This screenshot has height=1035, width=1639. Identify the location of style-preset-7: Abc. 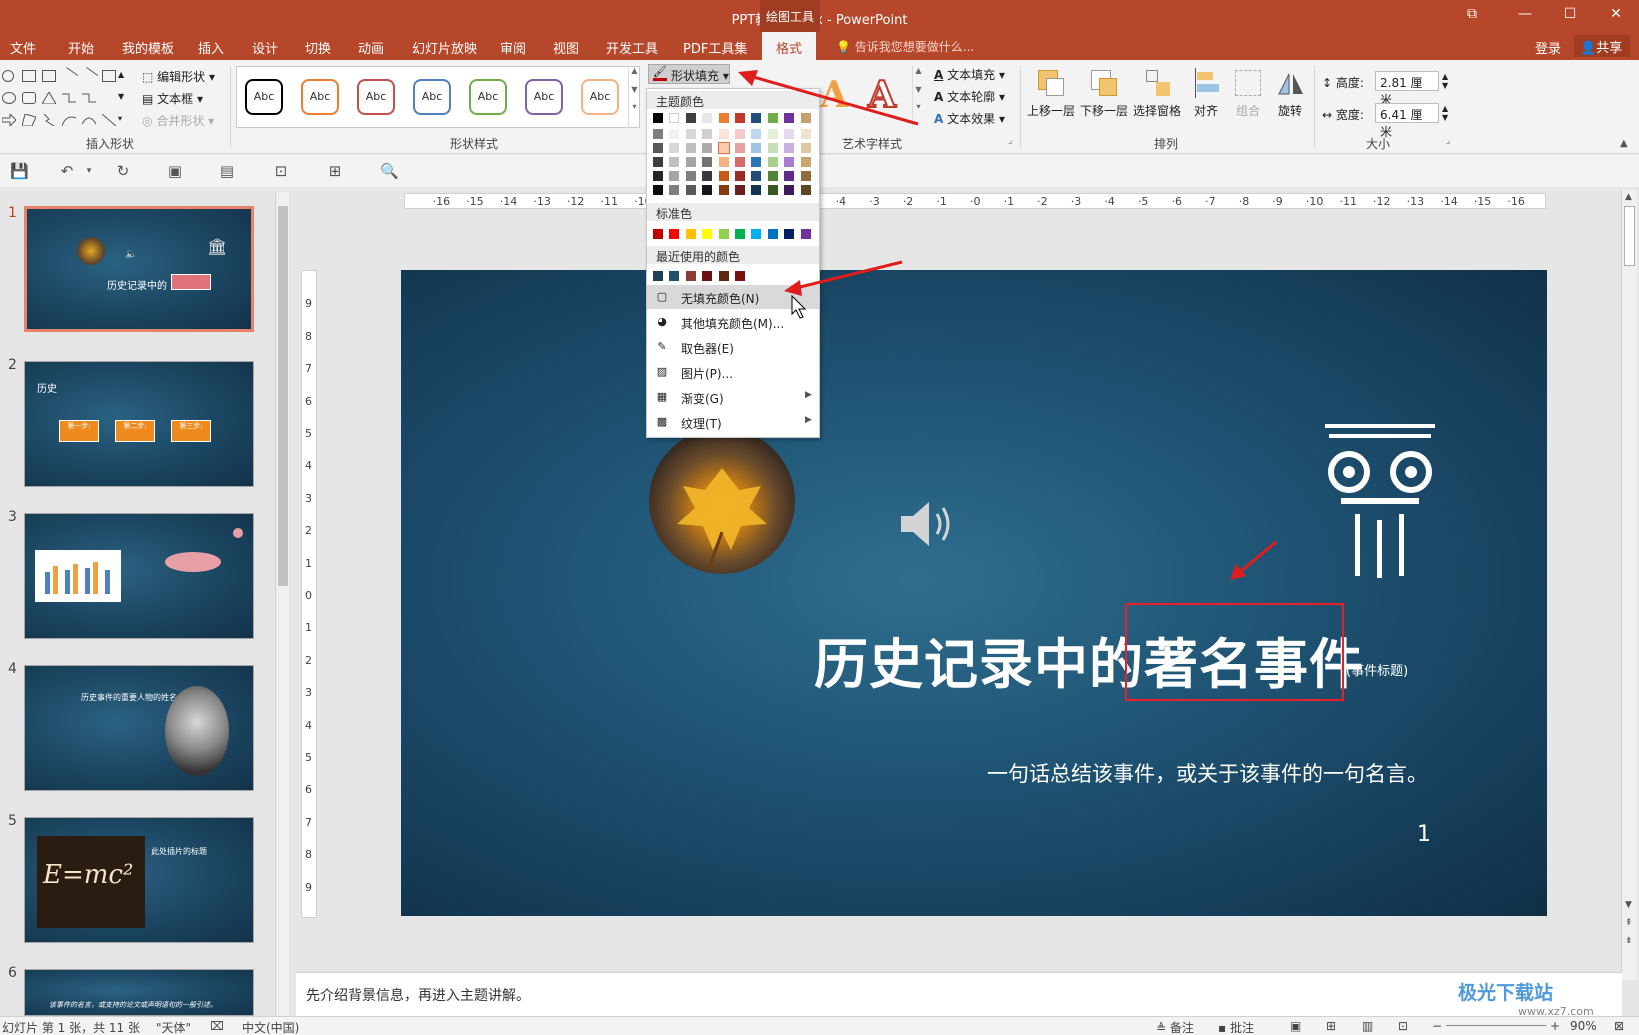
(600, 97).